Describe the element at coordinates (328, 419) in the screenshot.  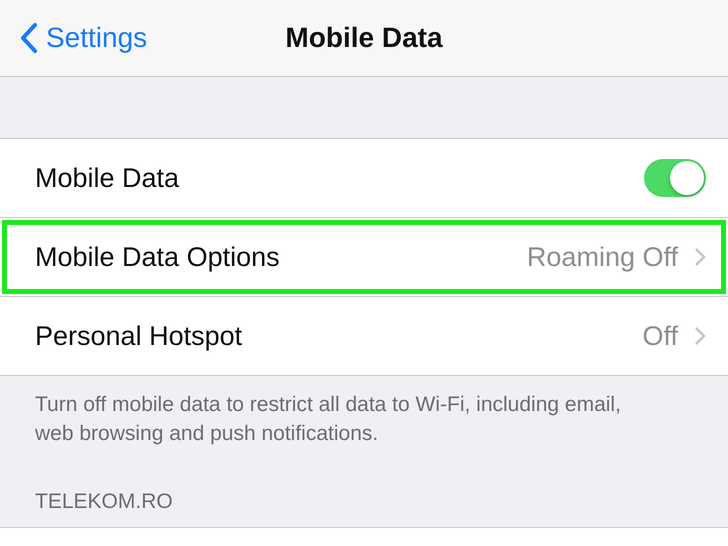
I see `footer-note: Turn off mobile data to restrict all data to Wi-Fi, including email, web browsing and push notifications.` at that location.